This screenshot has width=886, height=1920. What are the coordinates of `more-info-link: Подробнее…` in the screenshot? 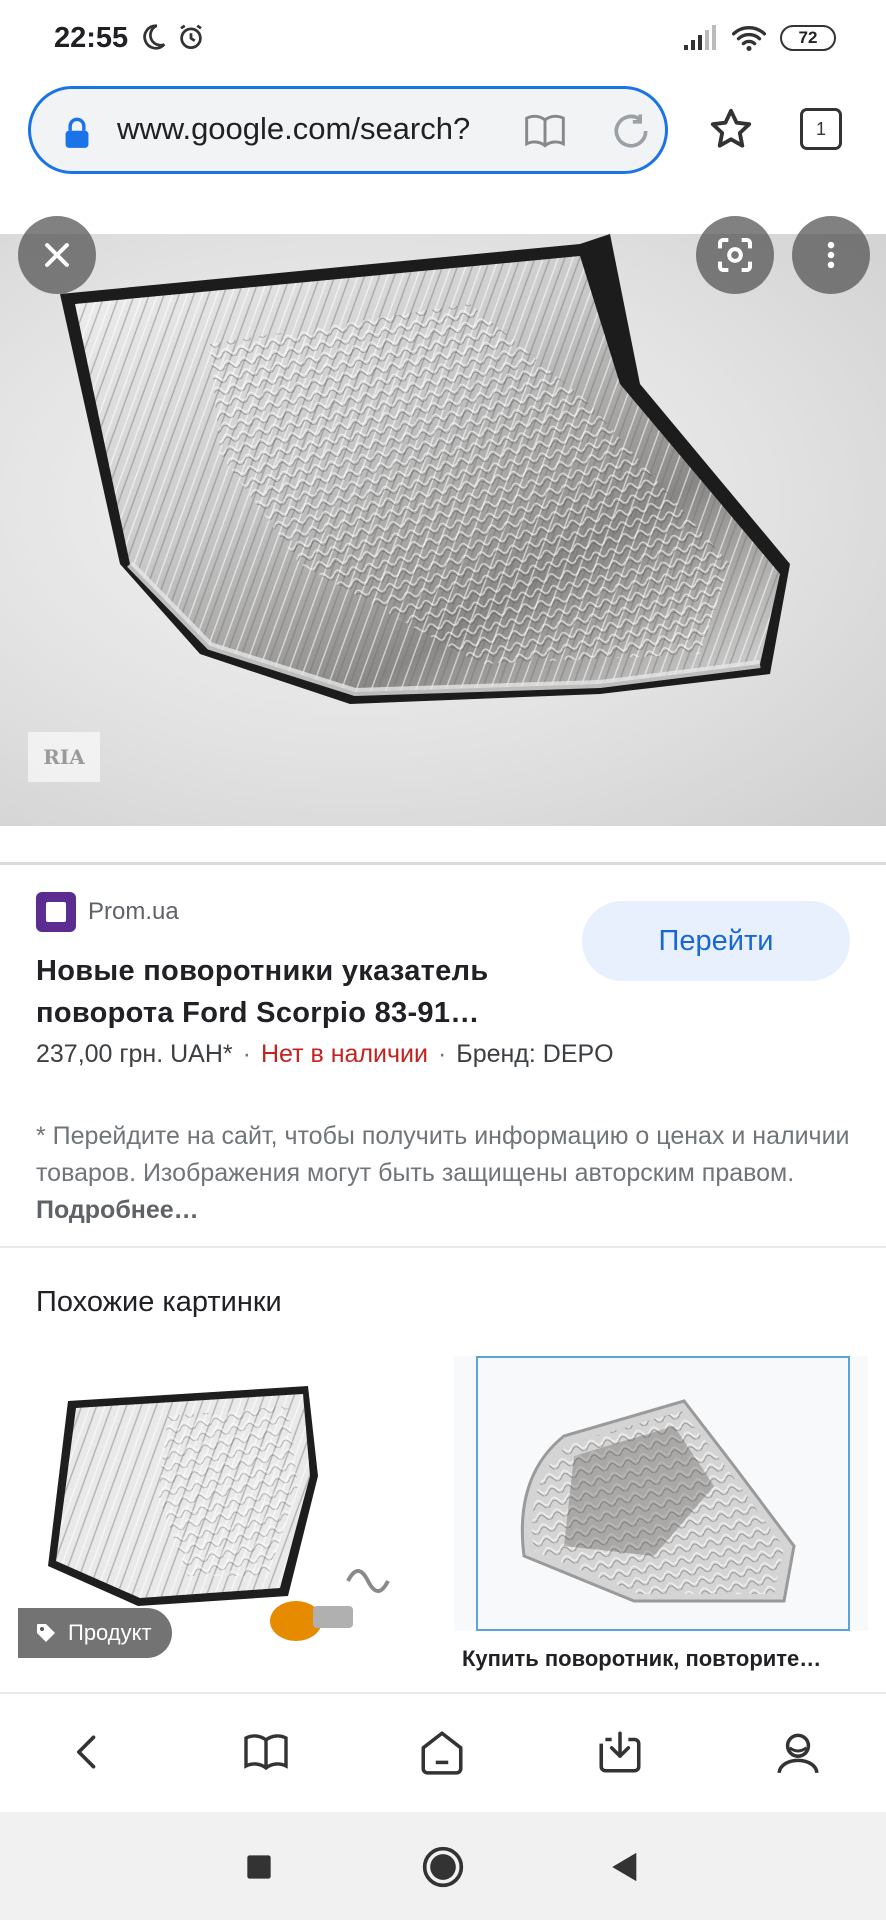 It's located at (117, 1210).